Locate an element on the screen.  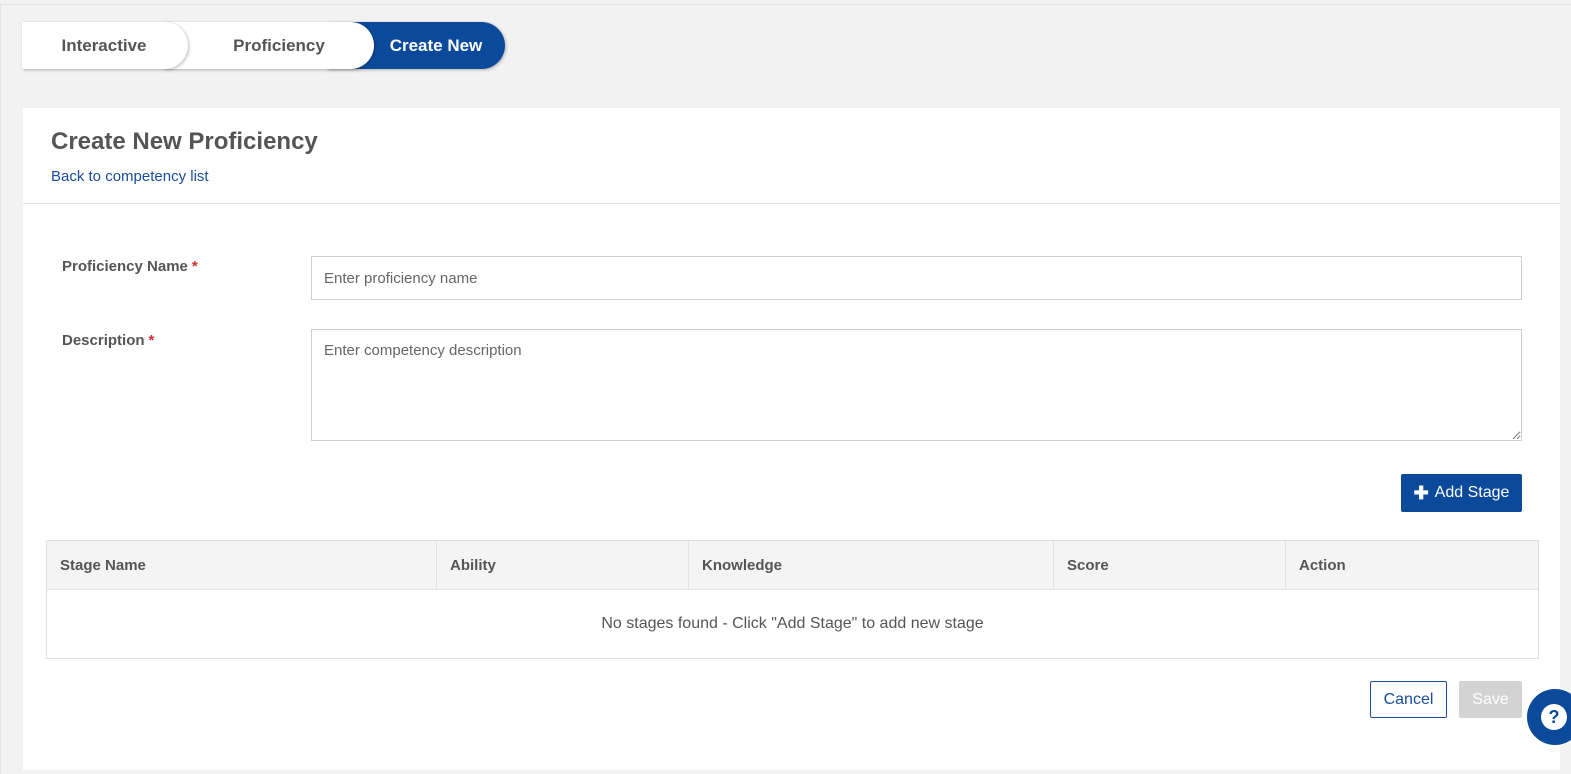
description-label: Description * is located at coordinates (108, 340).